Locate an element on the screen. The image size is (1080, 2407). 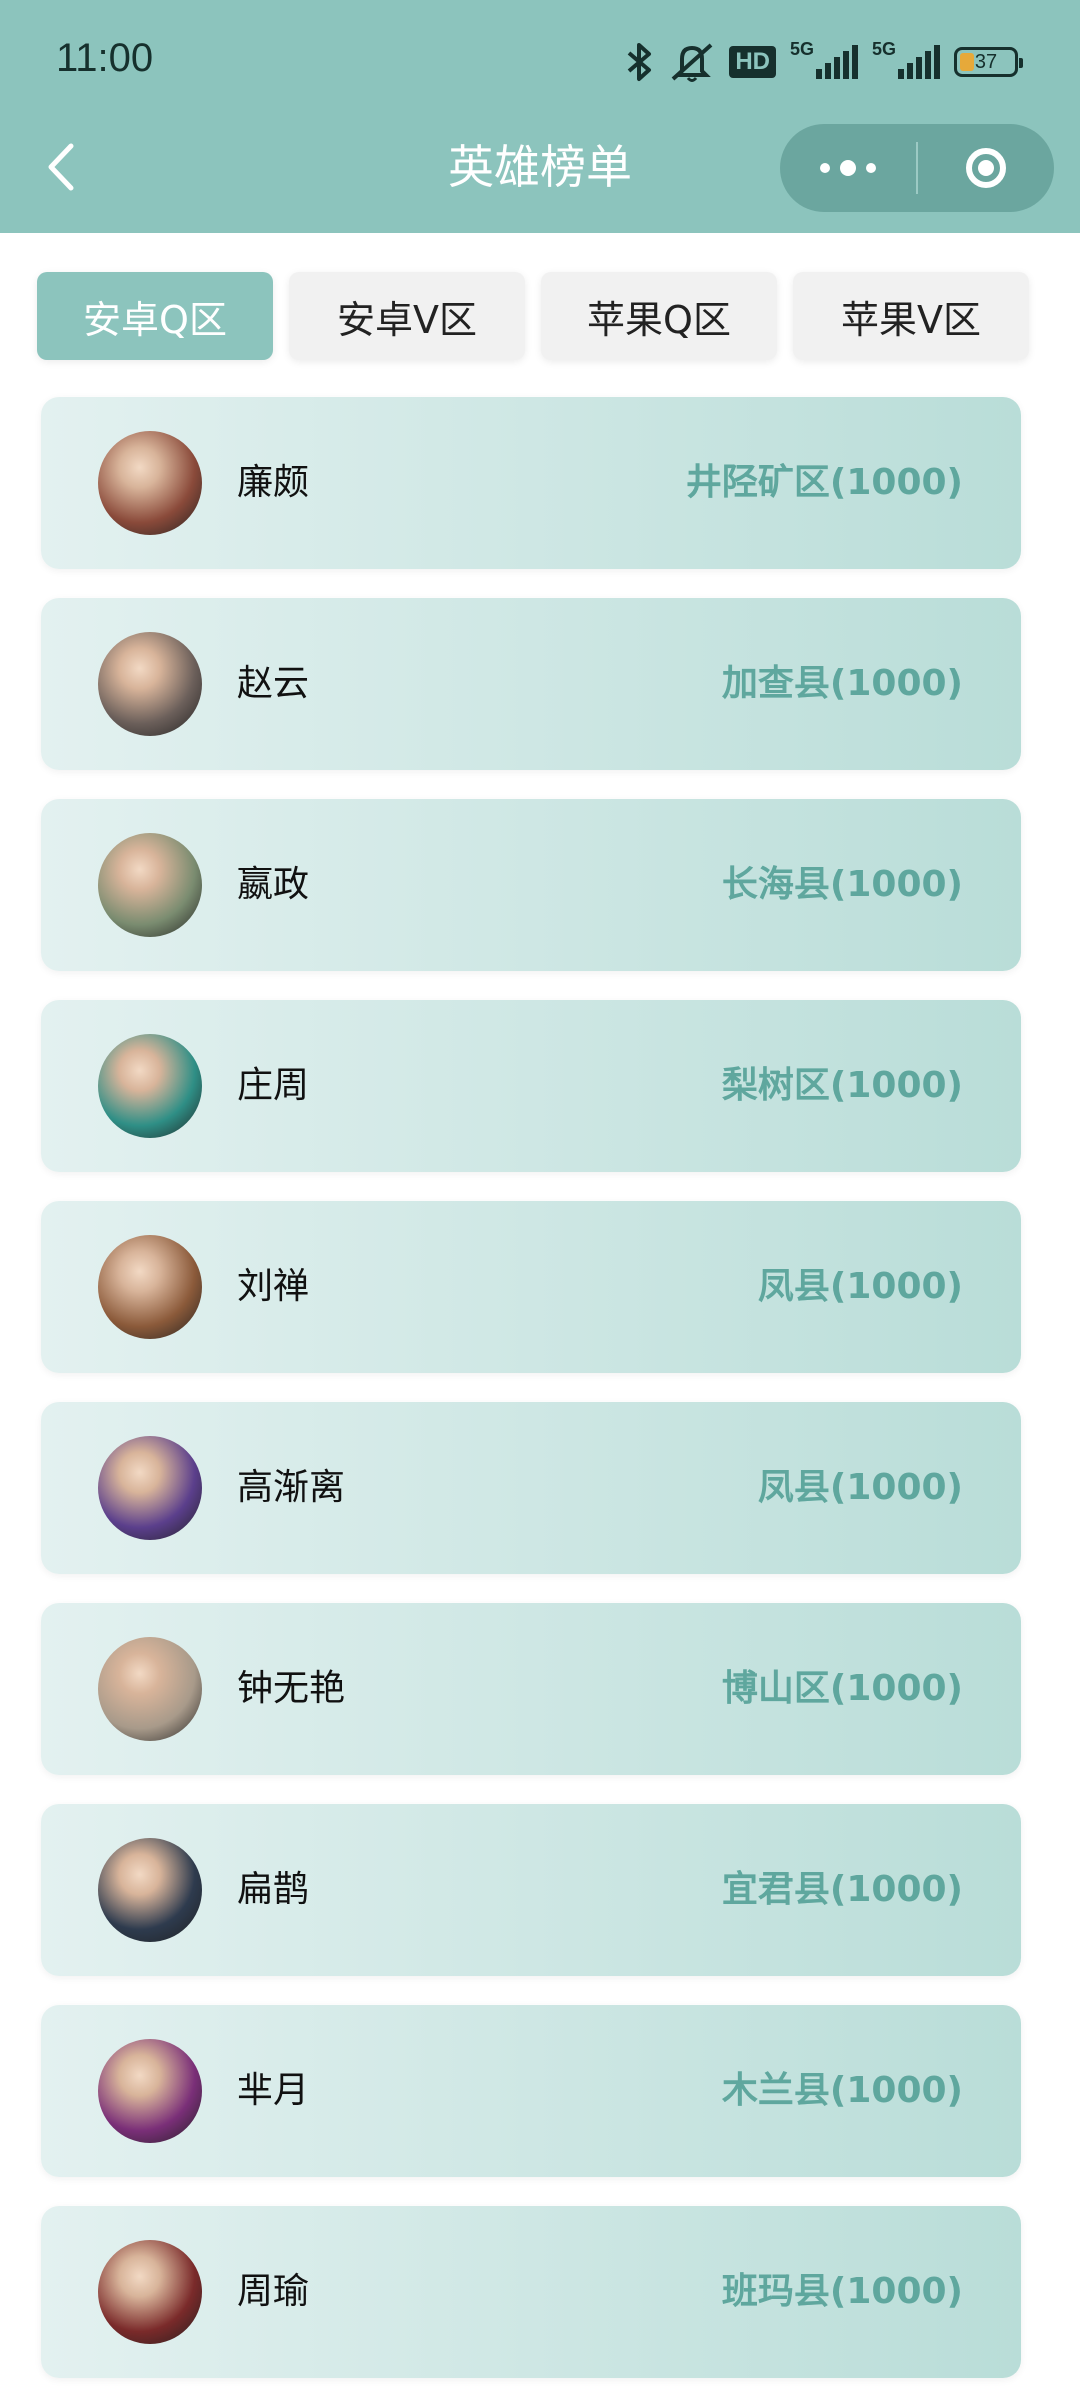
battery-icon: 37 is located at coordinates (988, 62).